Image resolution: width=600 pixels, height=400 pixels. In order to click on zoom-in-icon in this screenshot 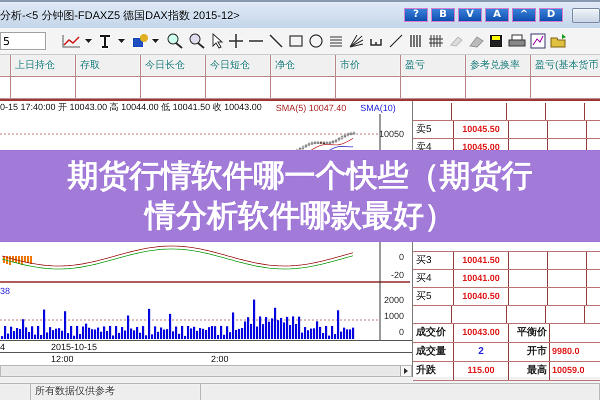, I will do `click(175, 41)`.